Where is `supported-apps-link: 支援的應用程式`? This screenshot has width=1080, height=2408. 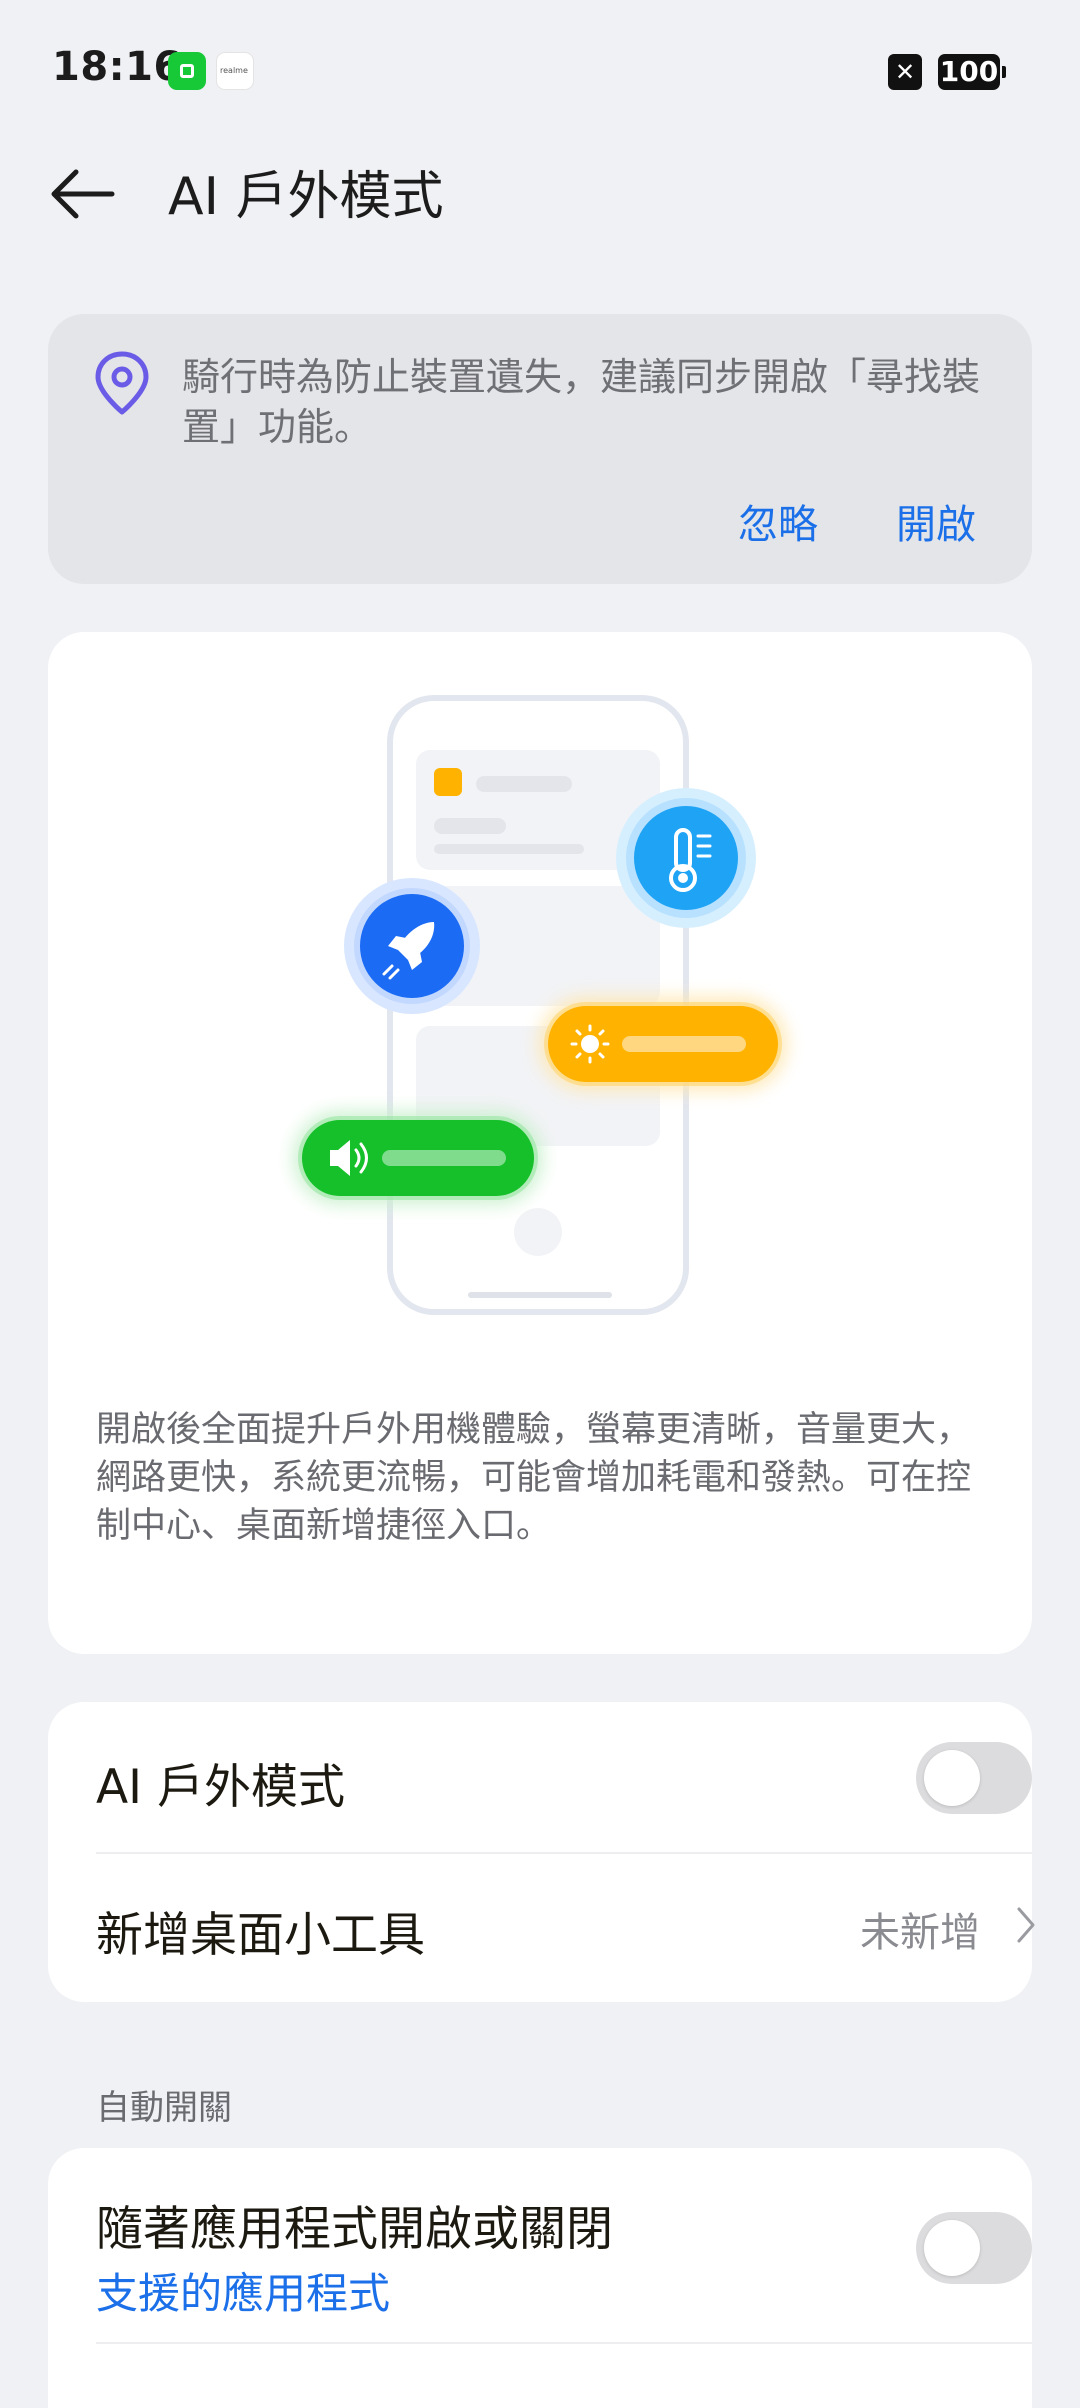
supported-apps-link: 支援的應用程式 is located at coordinates (243, 2290).